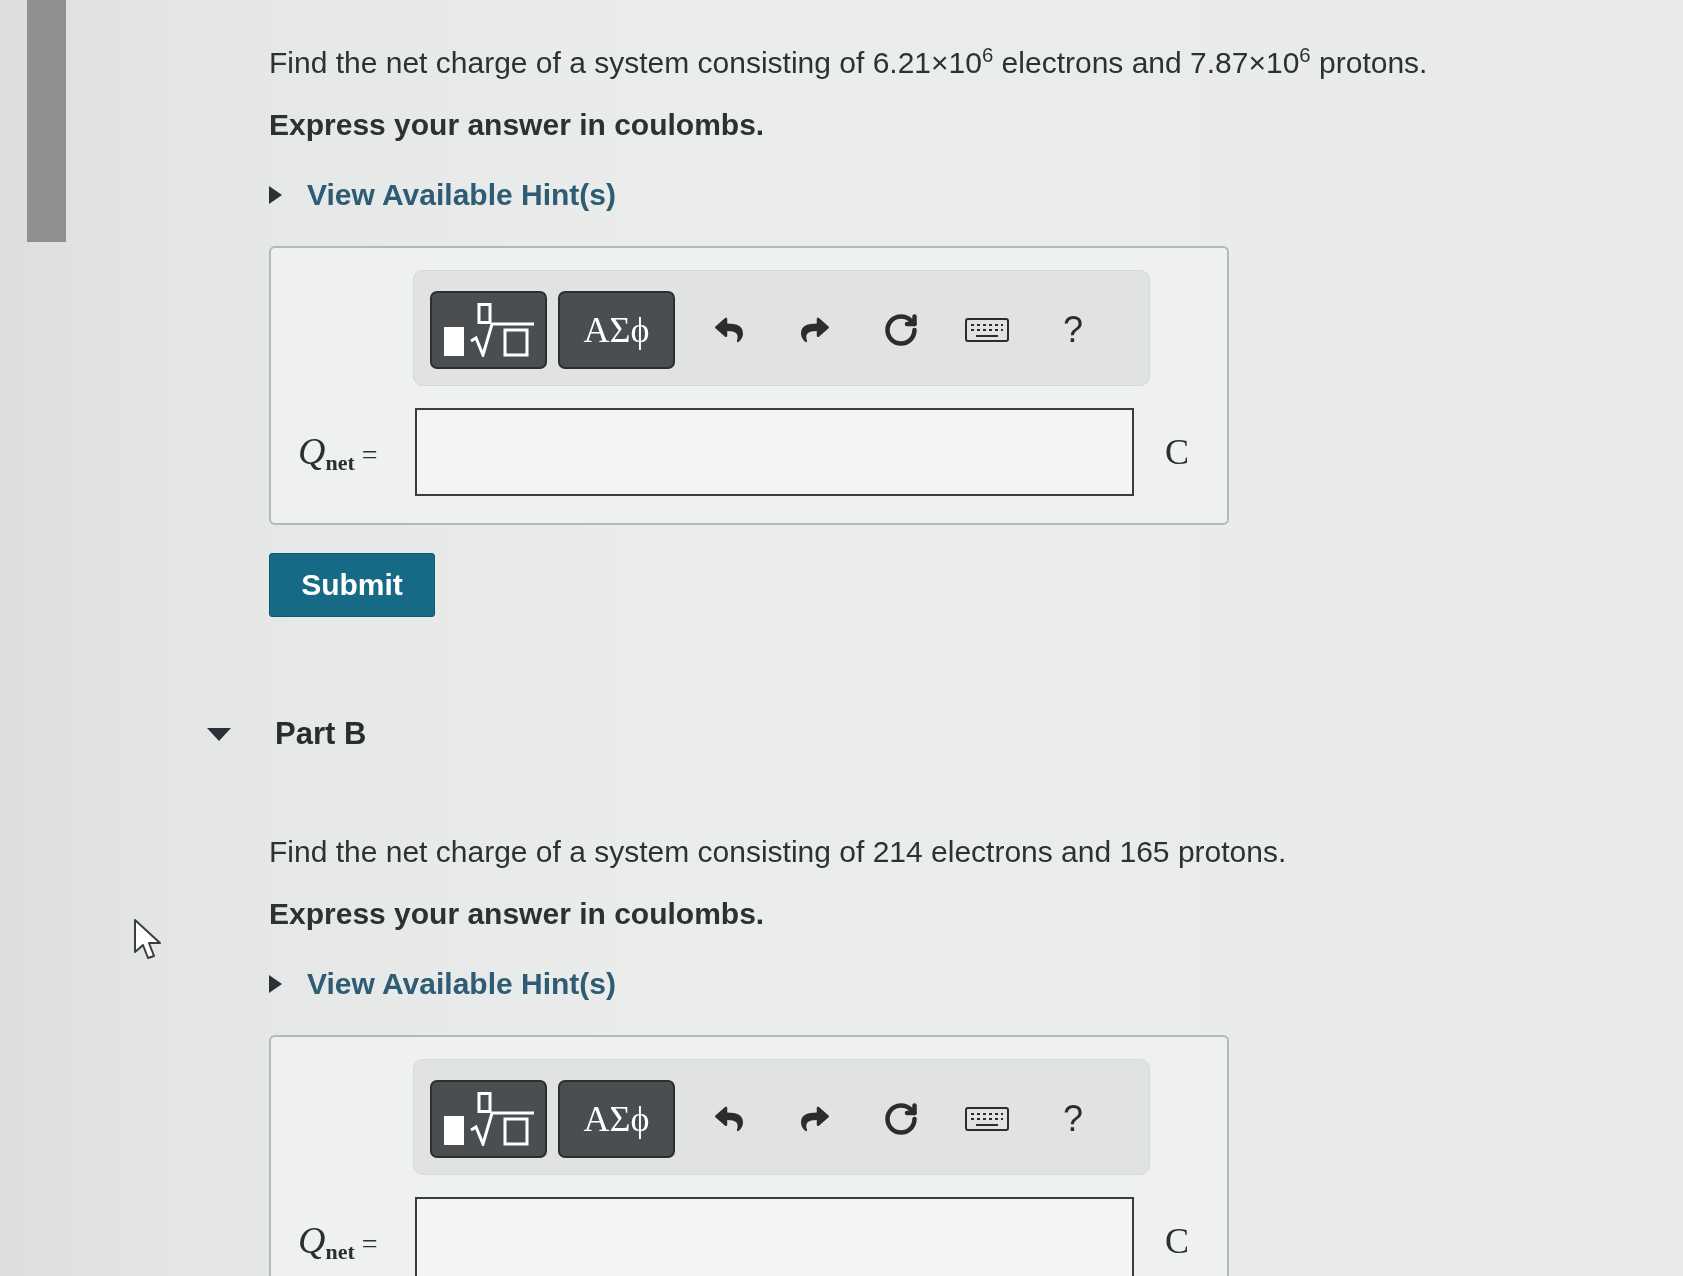  Describe the element at coordinates (352, 585) in the screenshot. I see `submit-button: Submit` at that location.